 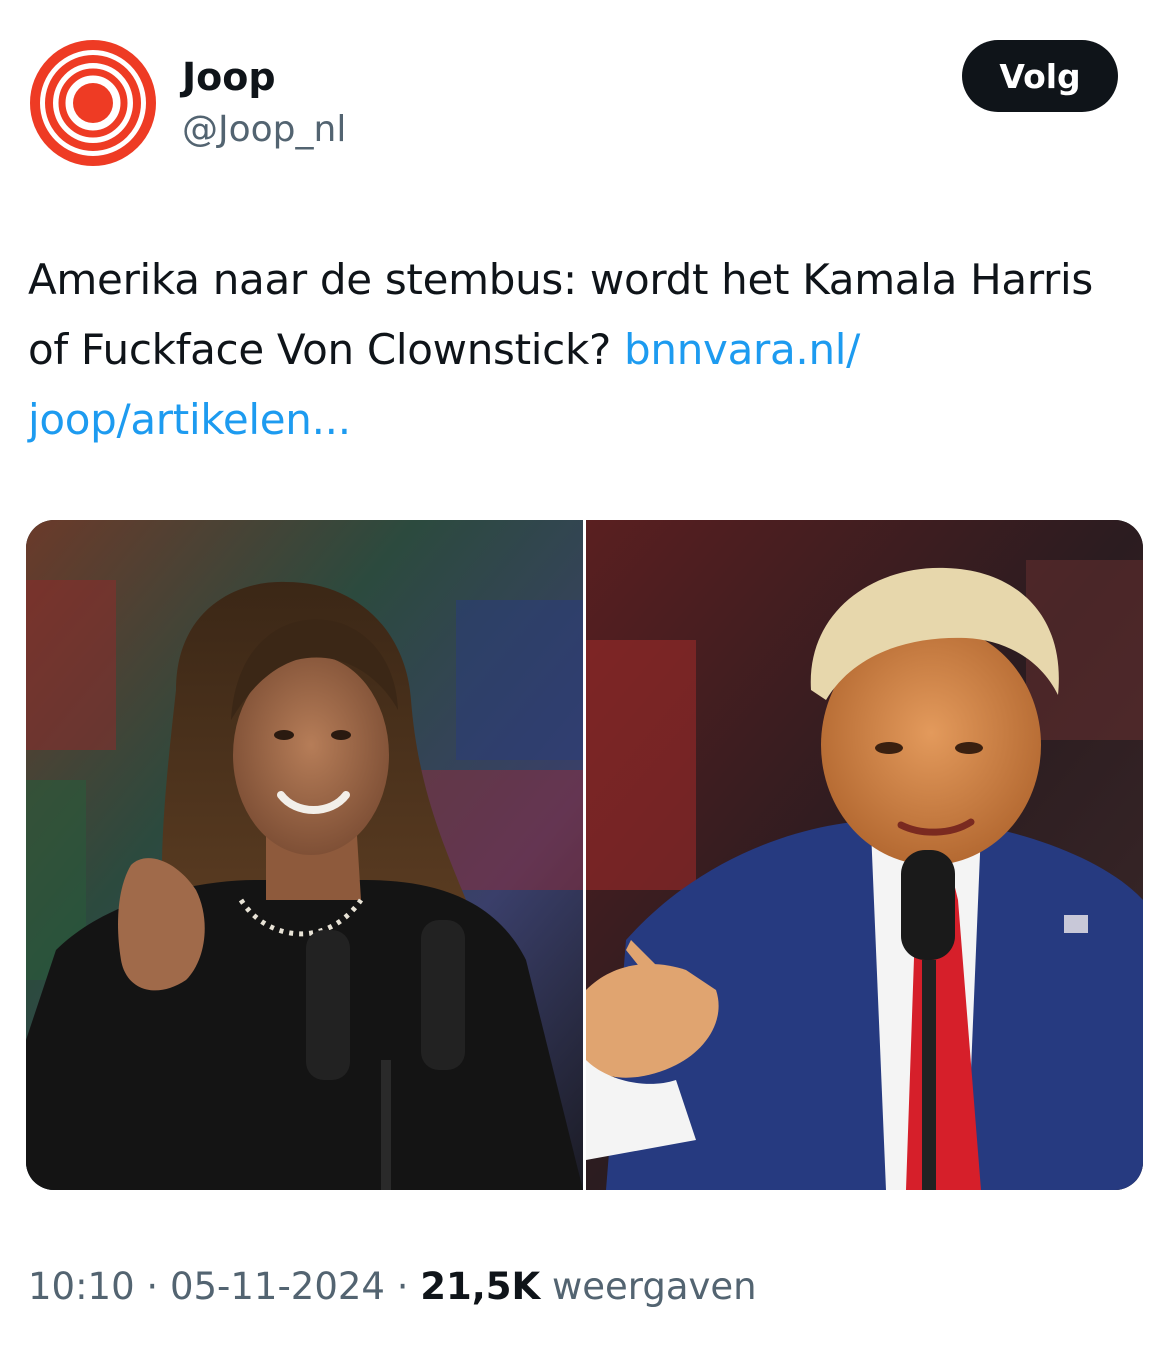 What do you see at coordinates (277, 1286) in the screenshot?
I see `tweet-date: 05-11-2024` at bounding box center [277, 1286].